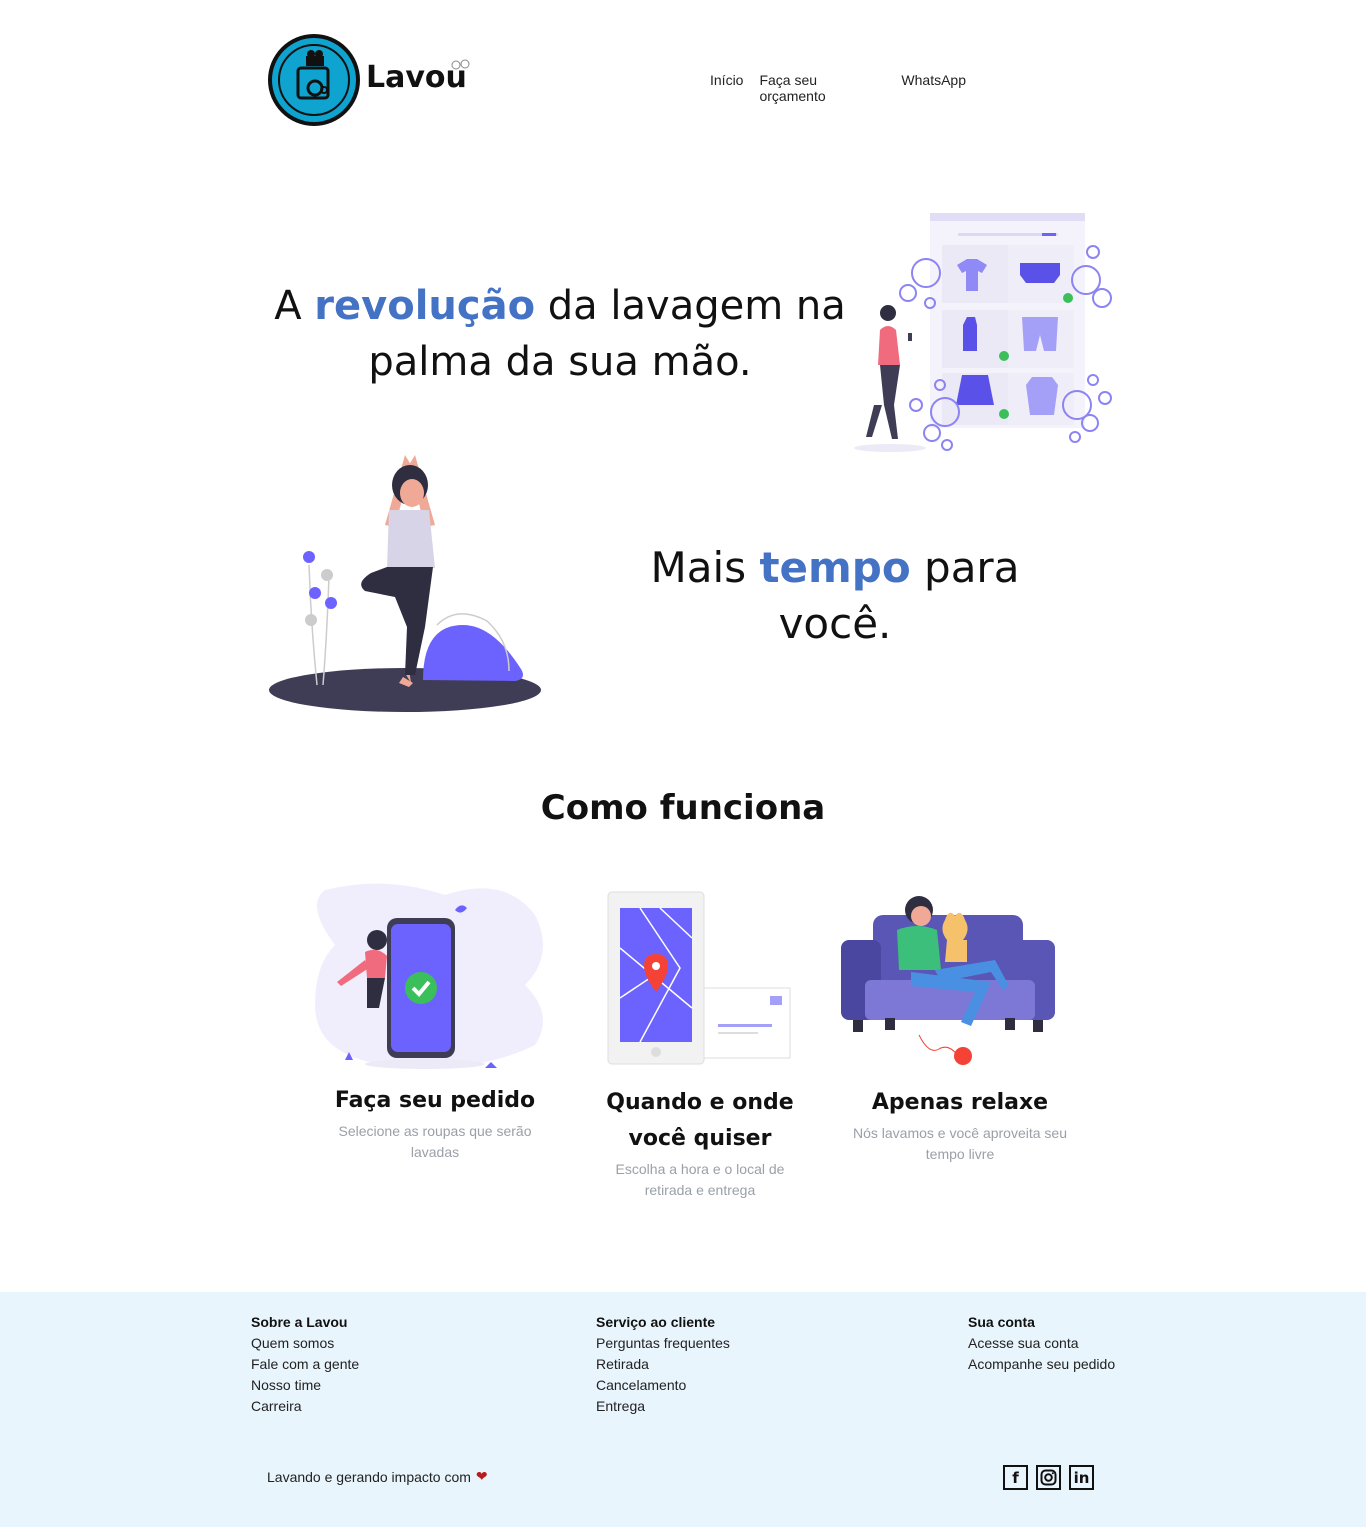  Describe the element at coordinates (314, 80) in the screenshot. I see `logo-icon` at that location.